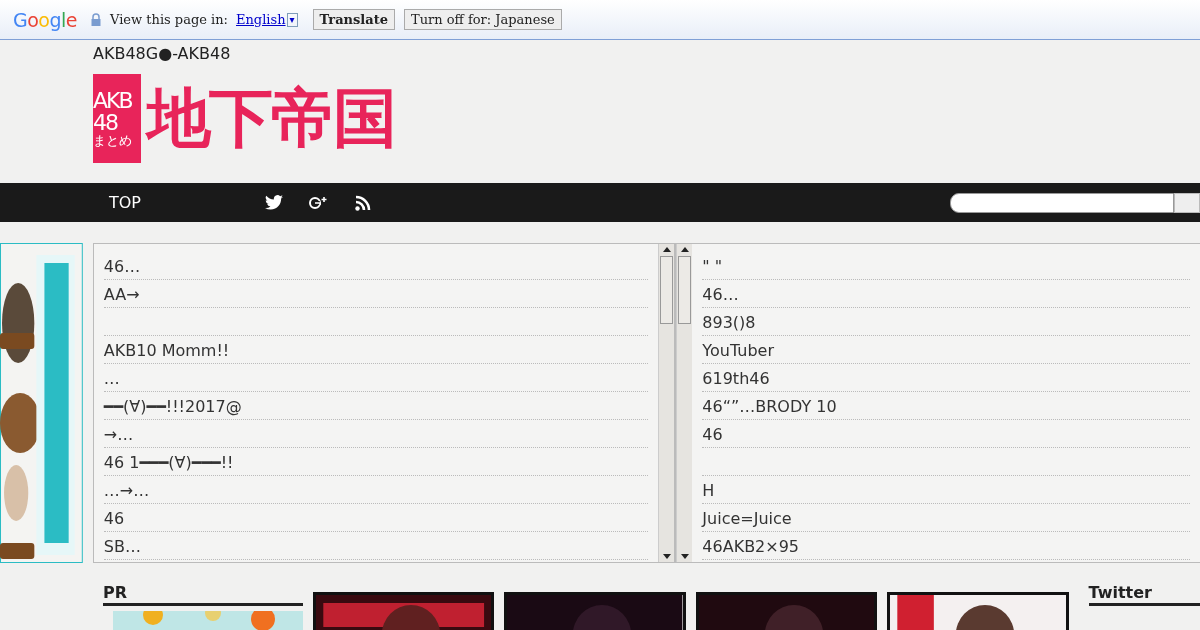  I want to click on article-link: AKB10 Momm!!, so click(166, 350).